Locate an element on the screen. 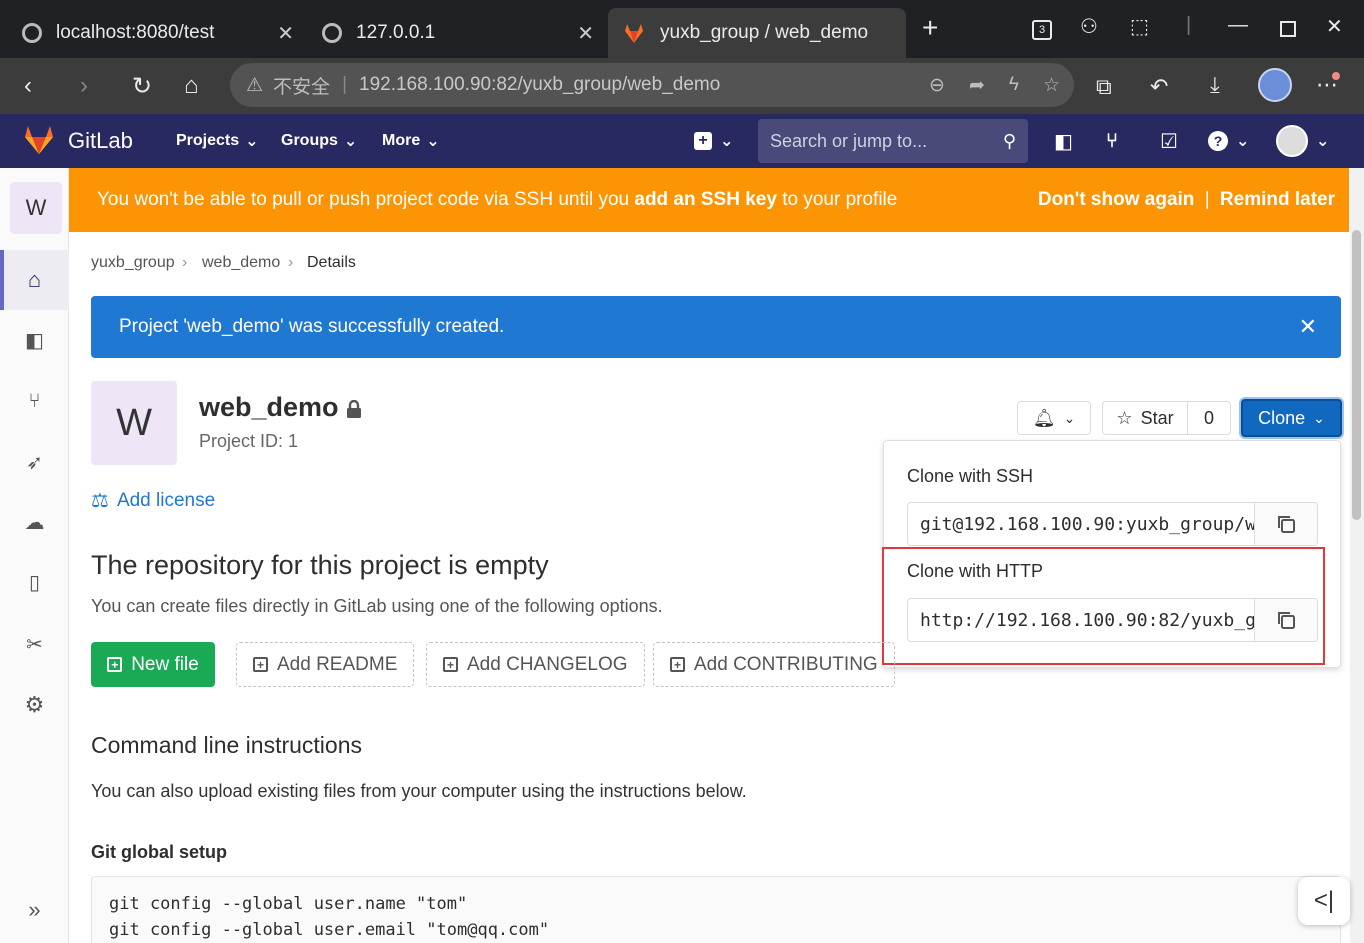 The image size is (1364, 943). tab-favicon-icon is located at coordinates (32, 33).